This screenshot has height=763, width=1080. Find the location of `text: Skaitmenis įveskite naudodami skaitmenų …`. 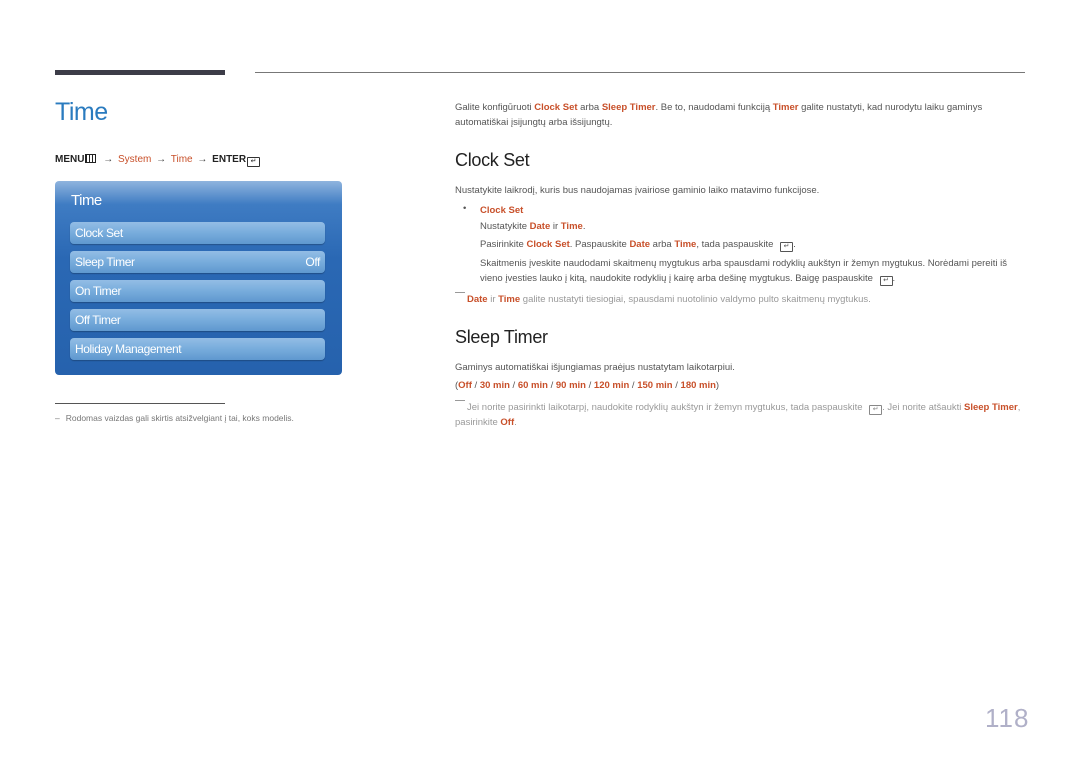

text: Skaitmenis įveskite naudodami skaitmenų … is located at coordinates (743, 271).